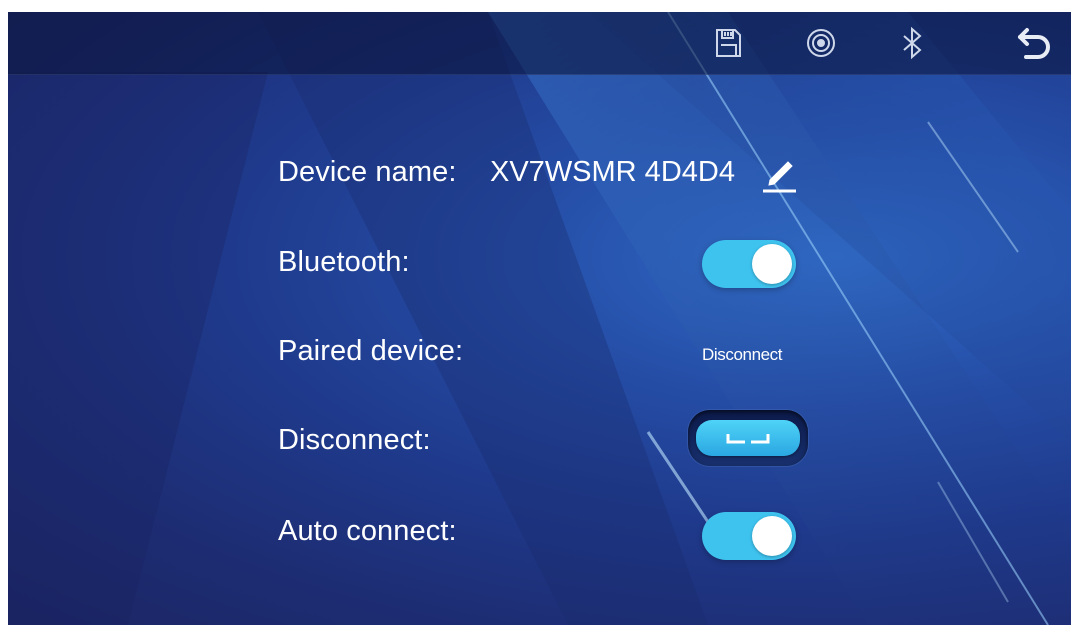 This screenshot has height=634, width=1079. I want to click on disconnect-button-face, so click(748, 438).